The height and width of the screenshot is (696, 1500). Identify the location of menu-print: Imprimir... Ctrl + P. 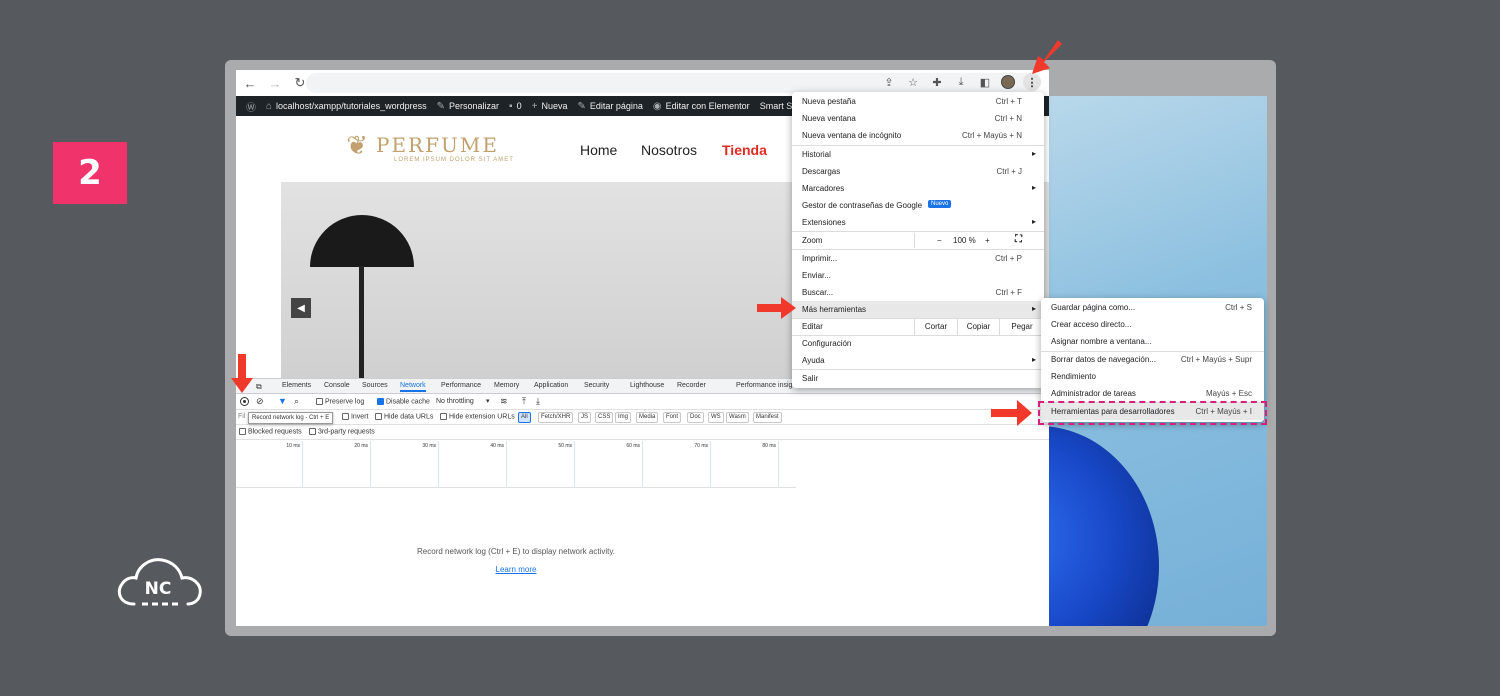
(918, 258).